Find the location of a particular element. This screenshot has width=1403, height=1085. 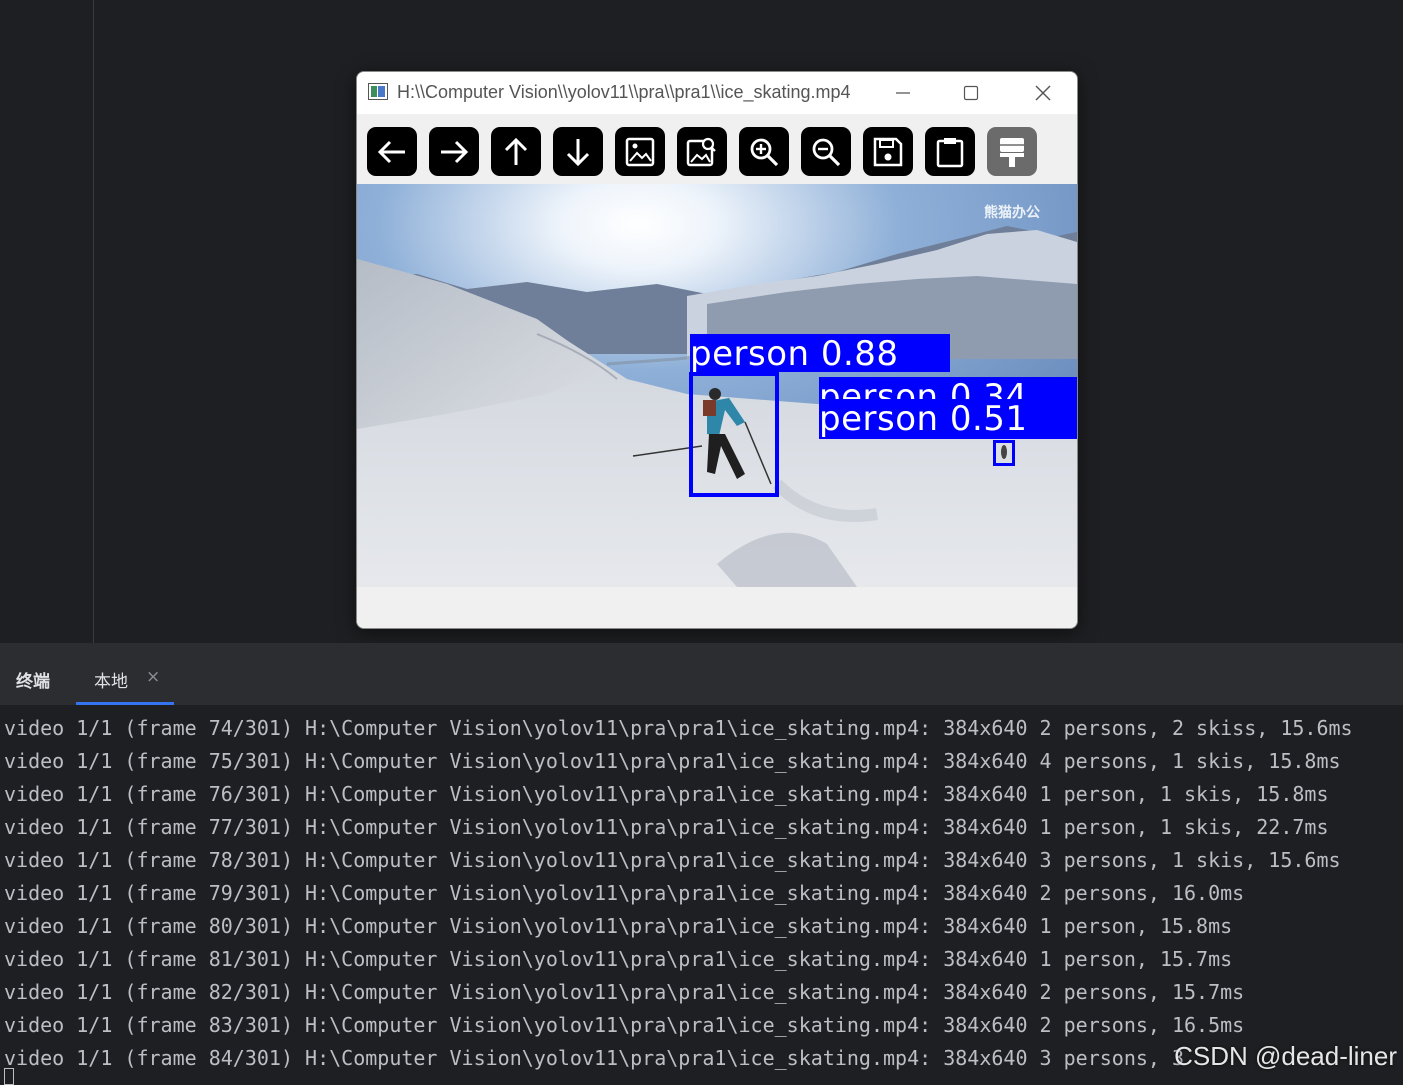

active-tab-indicator is located at coordinates (125, 703).